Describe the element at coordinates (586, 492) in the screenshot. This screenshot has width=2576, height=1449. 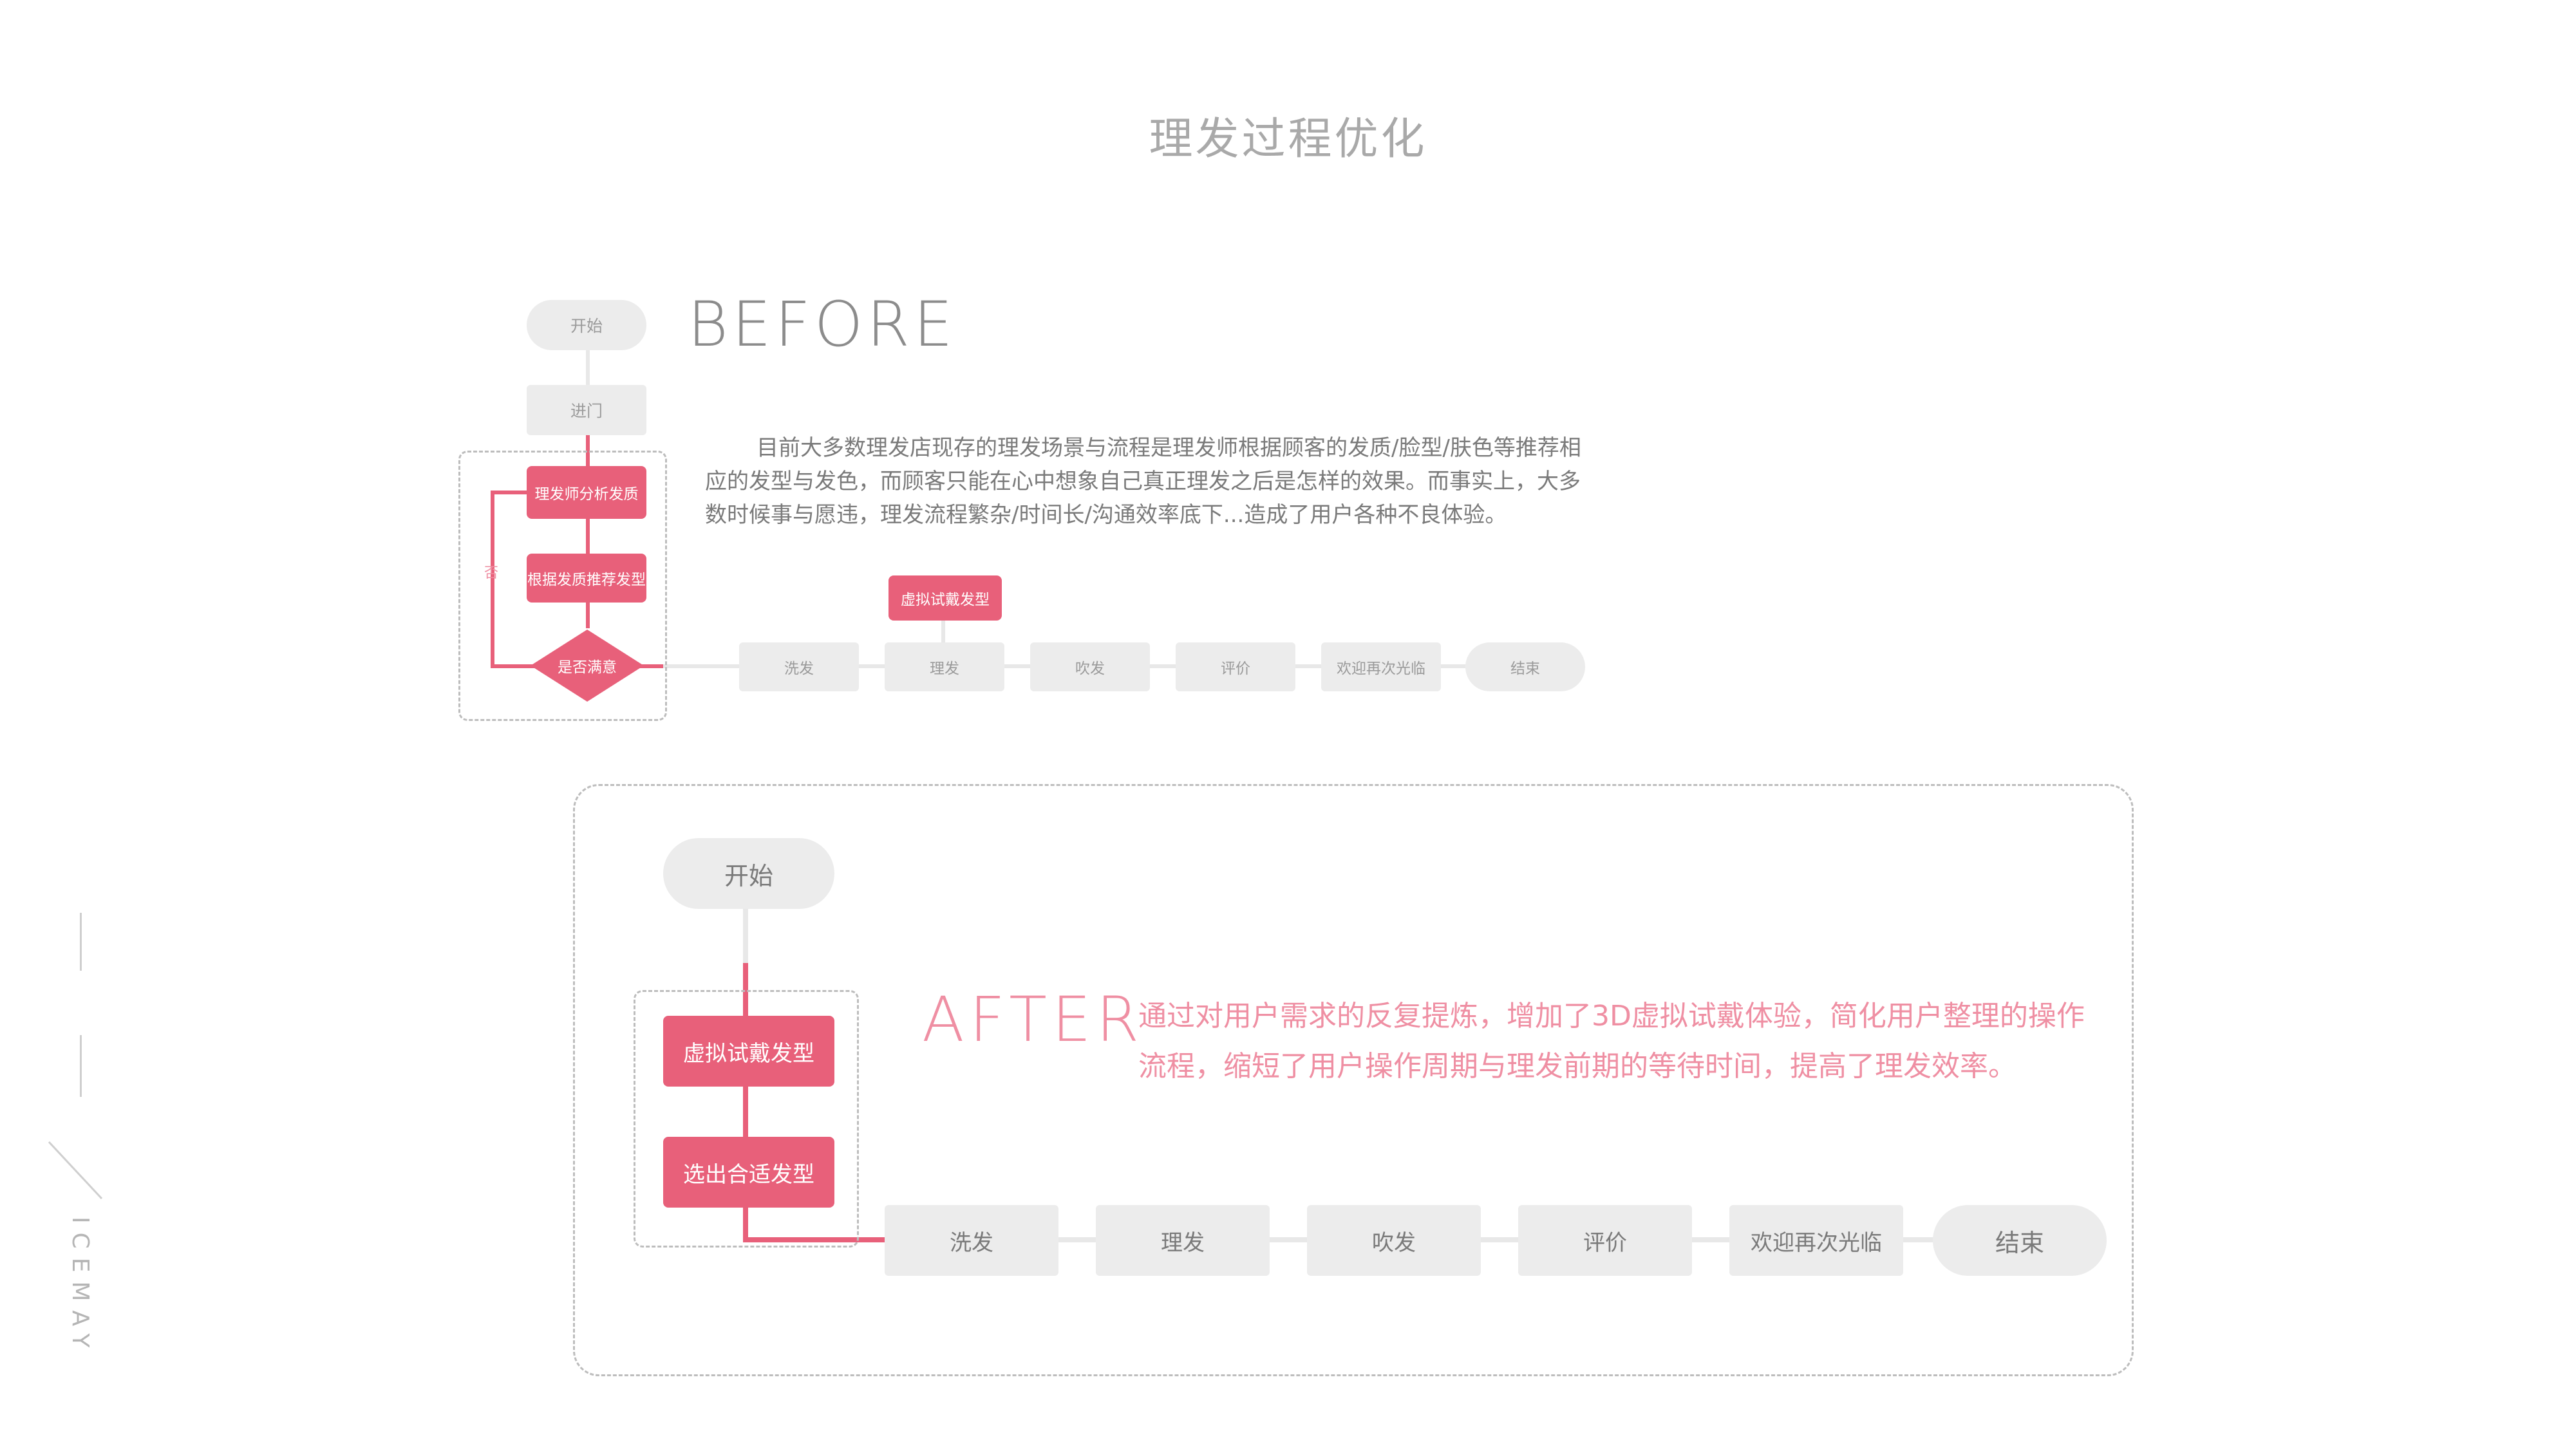
I see `analyze-node: 理发师分析发质` at that location.